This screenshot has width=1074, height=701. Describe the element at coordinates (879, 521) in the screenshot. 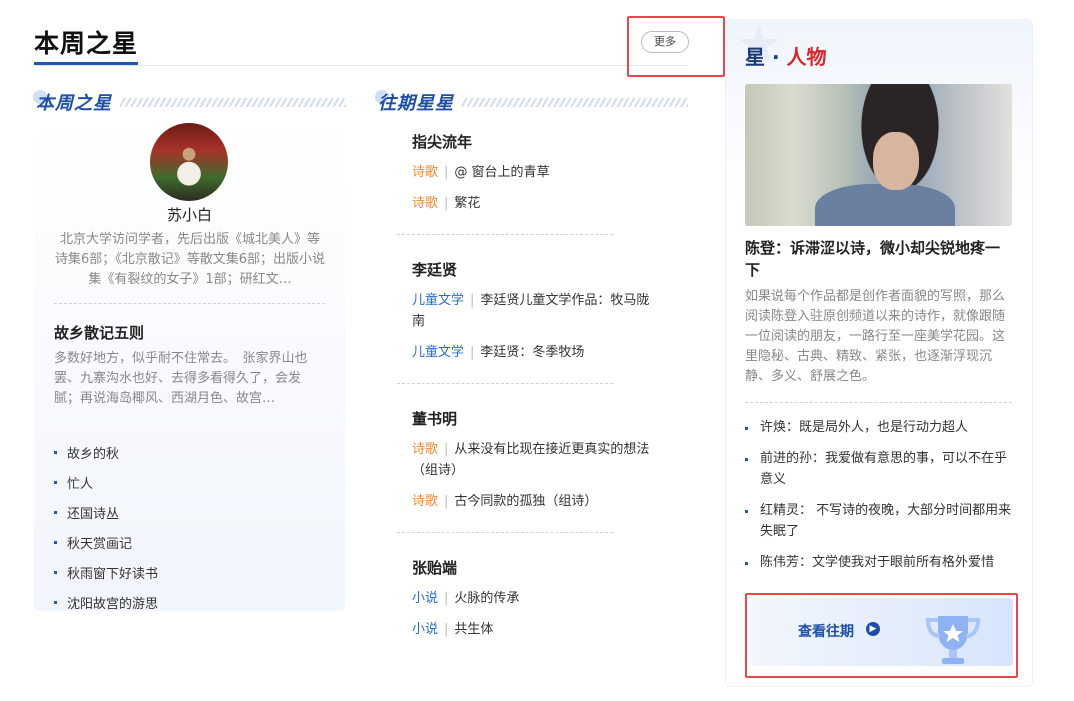

I see `list-item: 红精灵： 不写诗的夜晚，大部分时间都用来失眠了` at that location.